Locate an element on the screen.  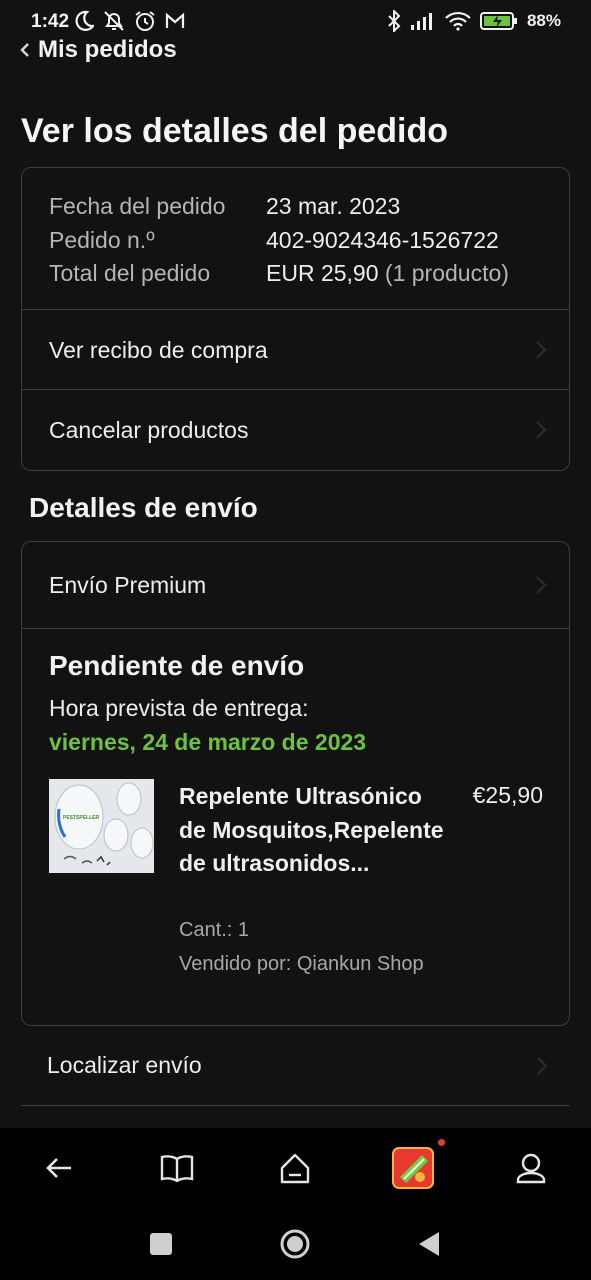
system-nav-bar is located at coordinates (295, 1244).